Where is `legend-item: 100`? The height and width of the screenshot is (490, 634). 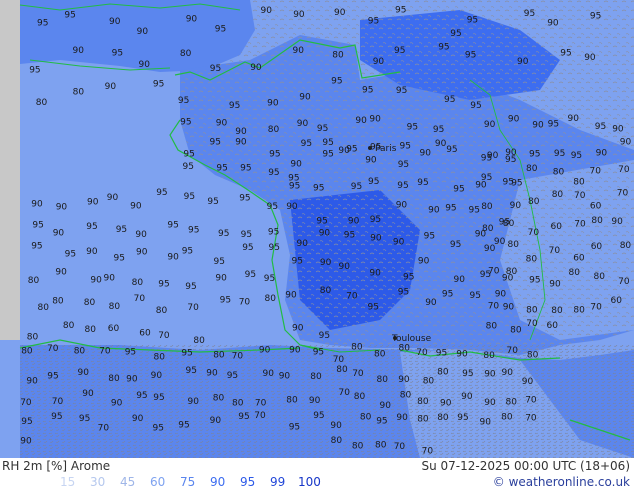
legend-item: 100 is located at coordinates (309, 482).